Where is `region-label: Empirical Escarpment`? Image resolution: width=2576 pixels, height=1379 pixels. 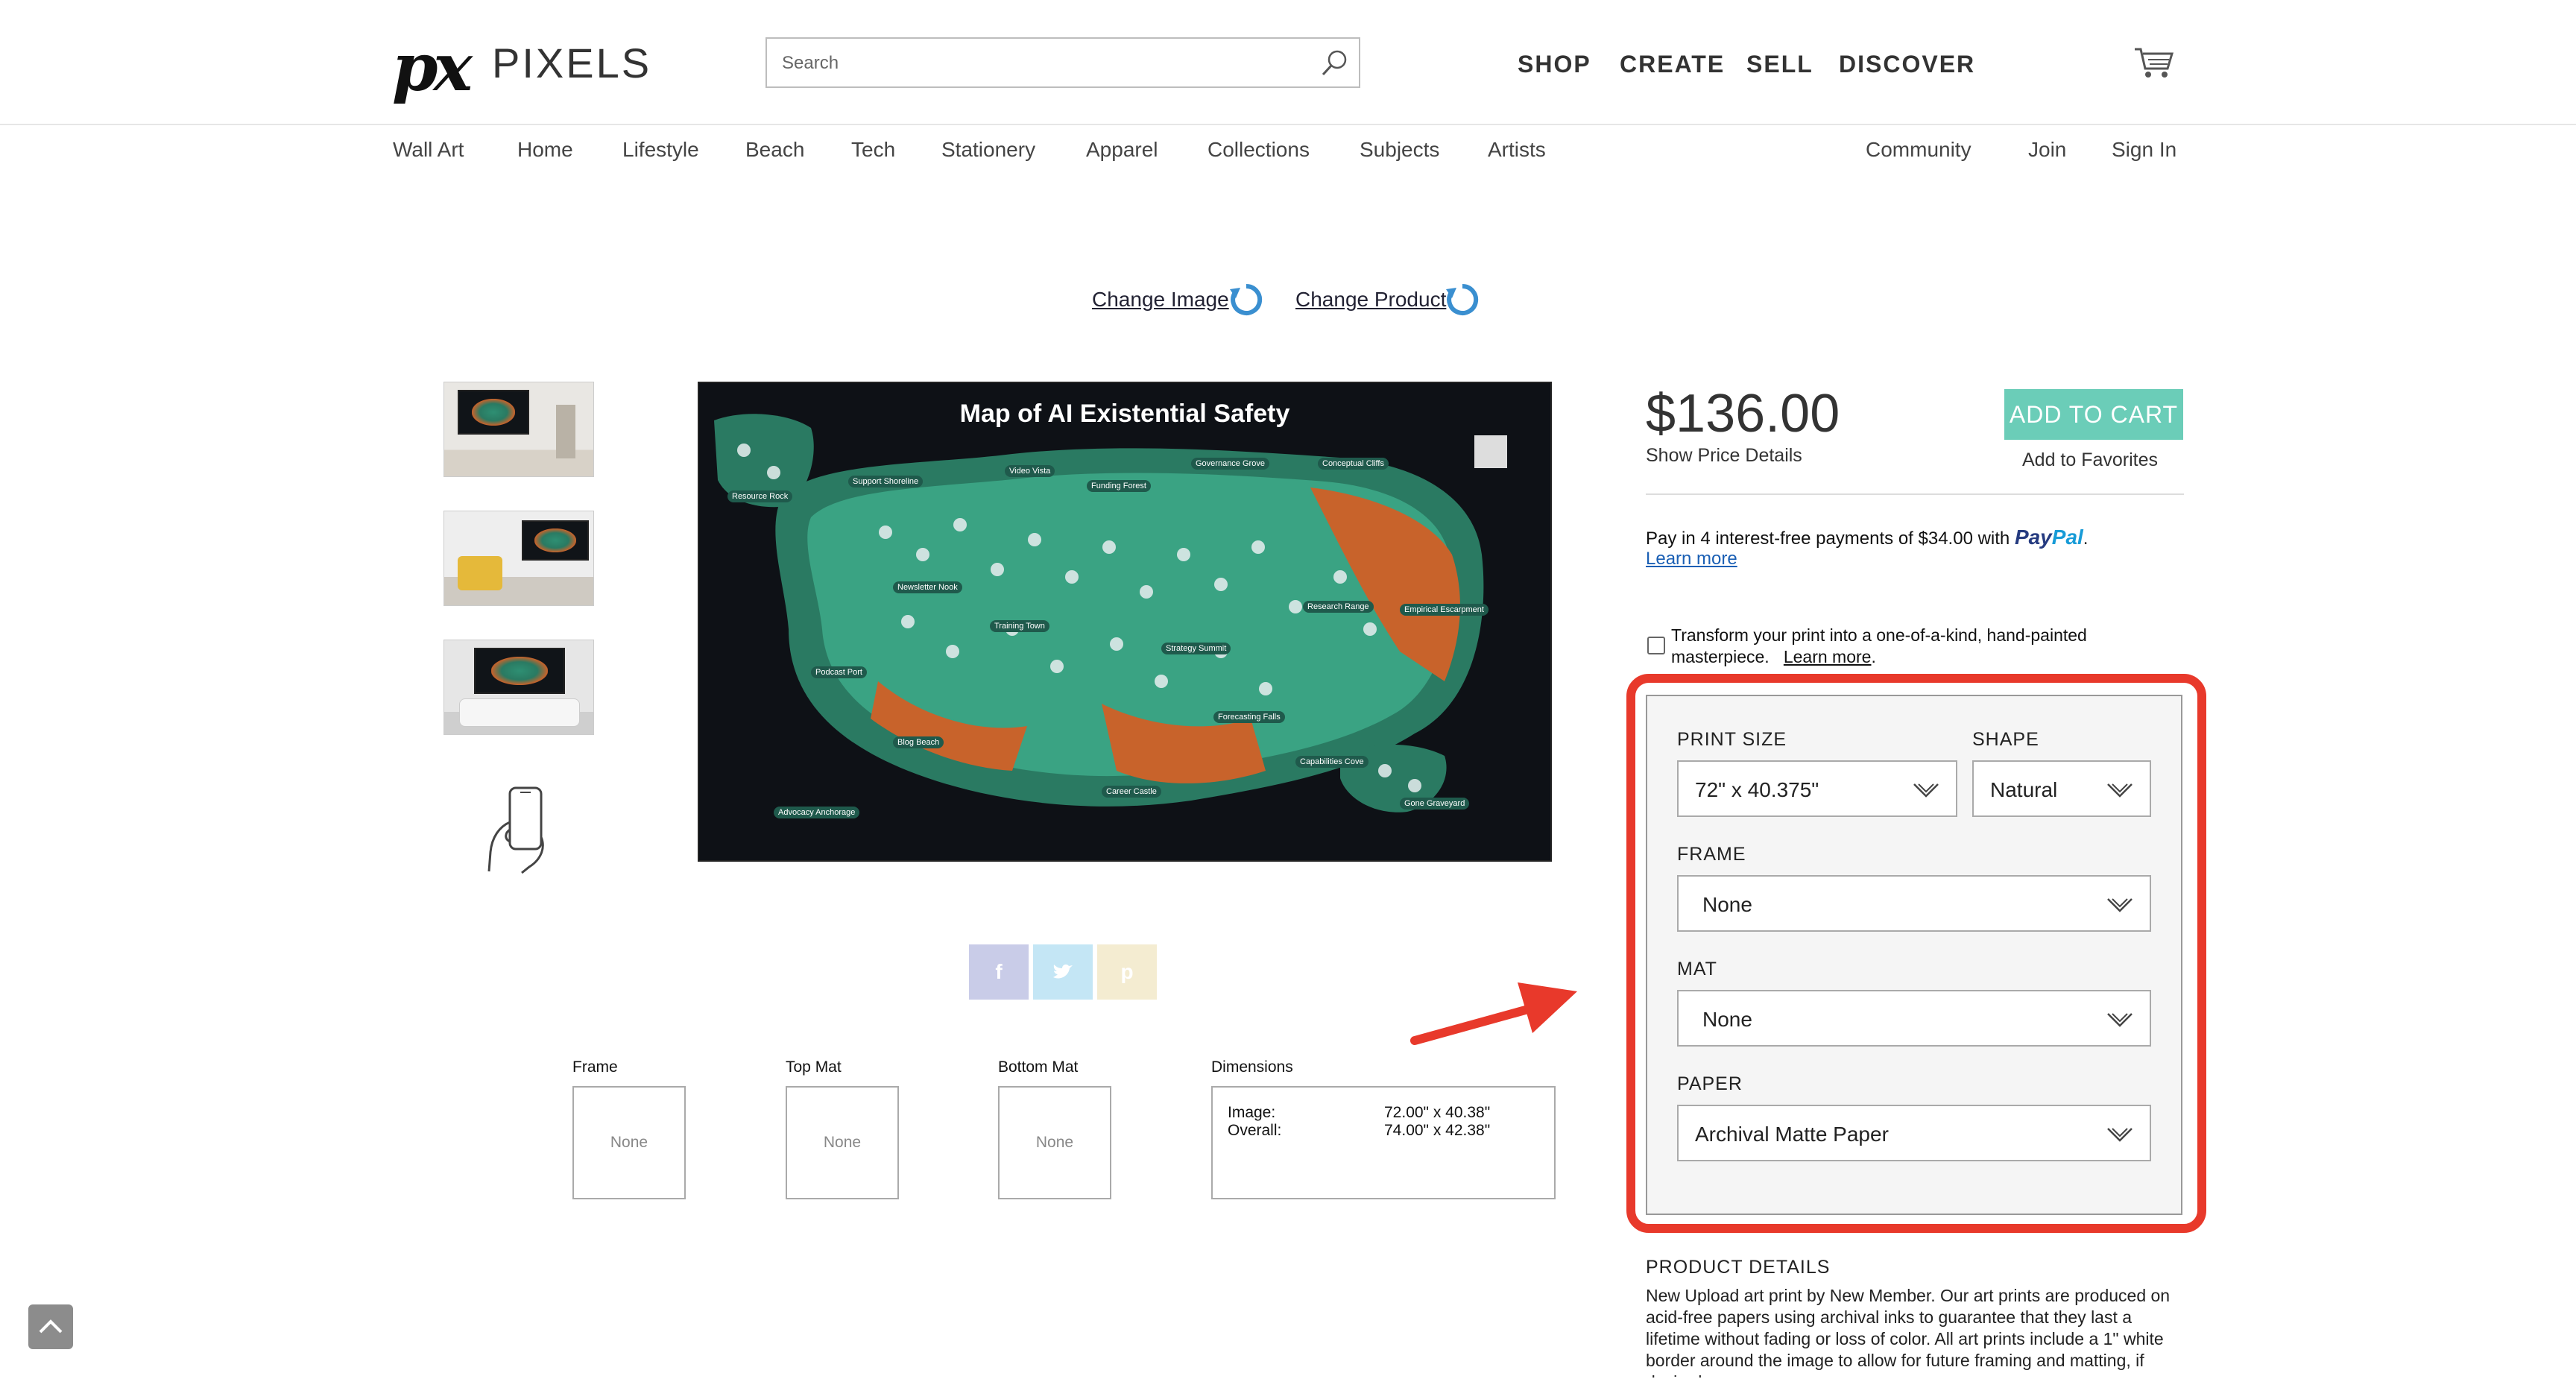
region-label: Empirical Escarpment is located at coordinates (1444, 610).